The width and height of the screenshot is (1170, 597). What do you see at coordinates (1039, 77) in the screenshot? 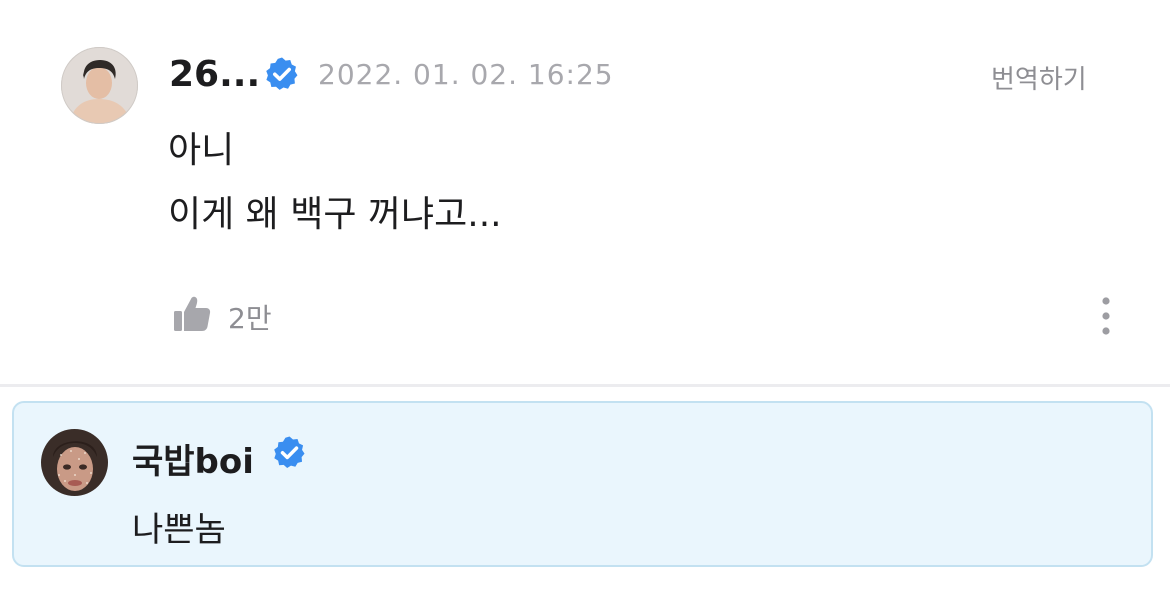
I see `translate-button: 번역하기` at bounding box center [1039, 77].